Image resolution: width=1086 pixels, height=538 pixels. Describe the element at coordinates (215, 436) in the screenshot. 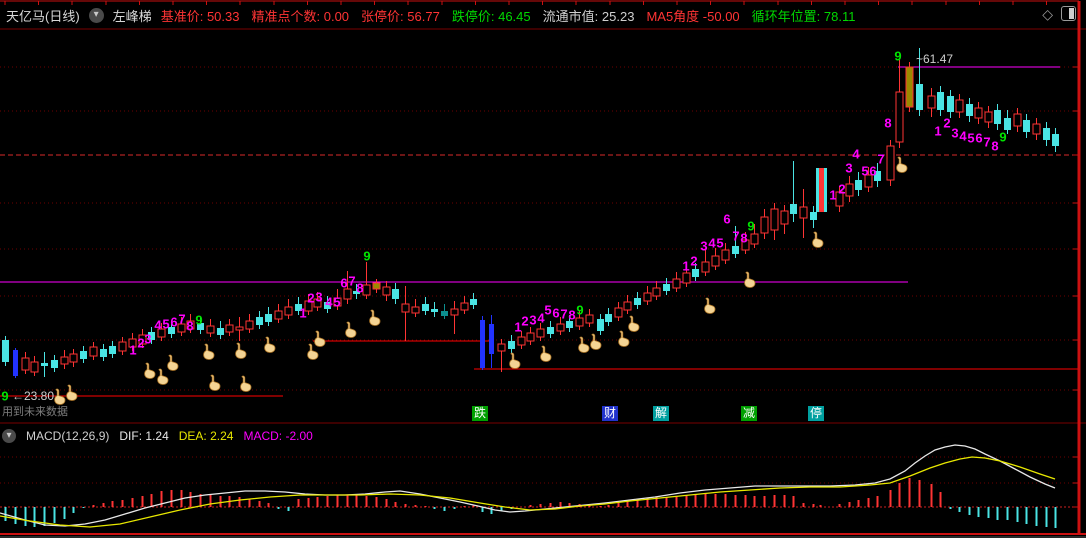

I see `macd-fields: DIF: 1.24 DEA: 2.24 MACD: -2.00` at that location.